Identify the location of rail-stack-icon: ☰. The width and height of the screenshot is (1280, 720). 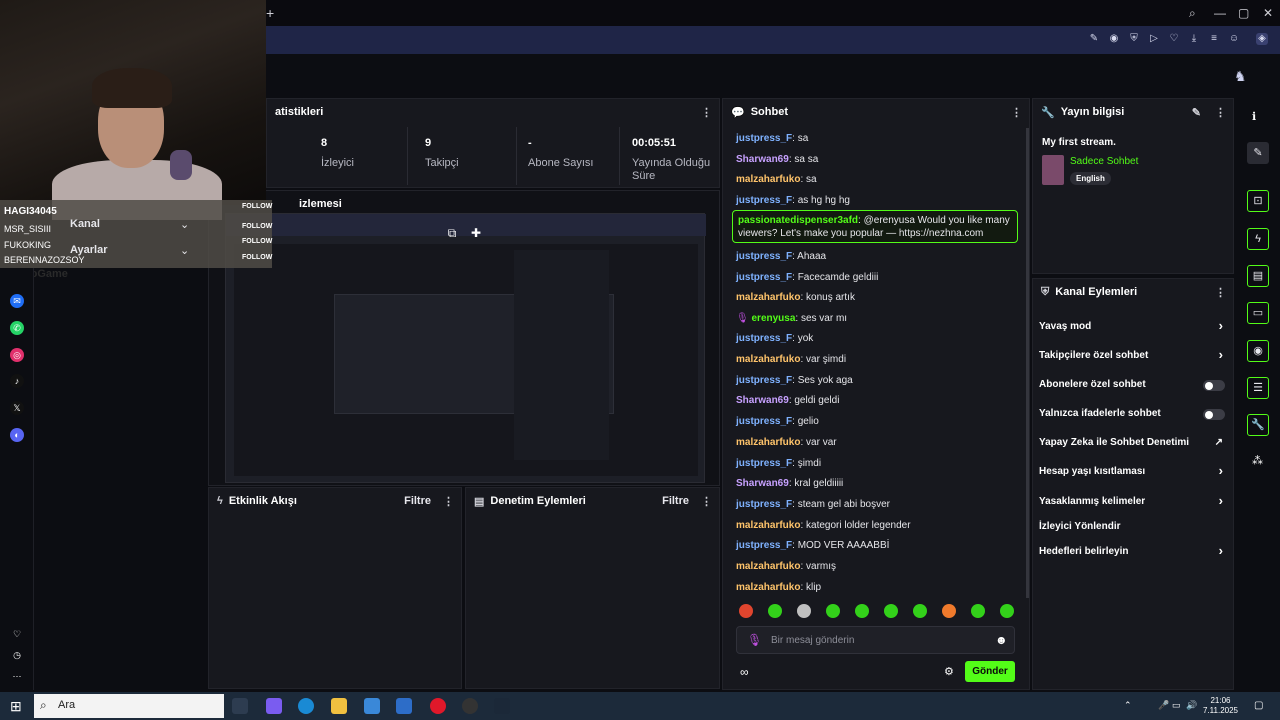
(1258, 388).